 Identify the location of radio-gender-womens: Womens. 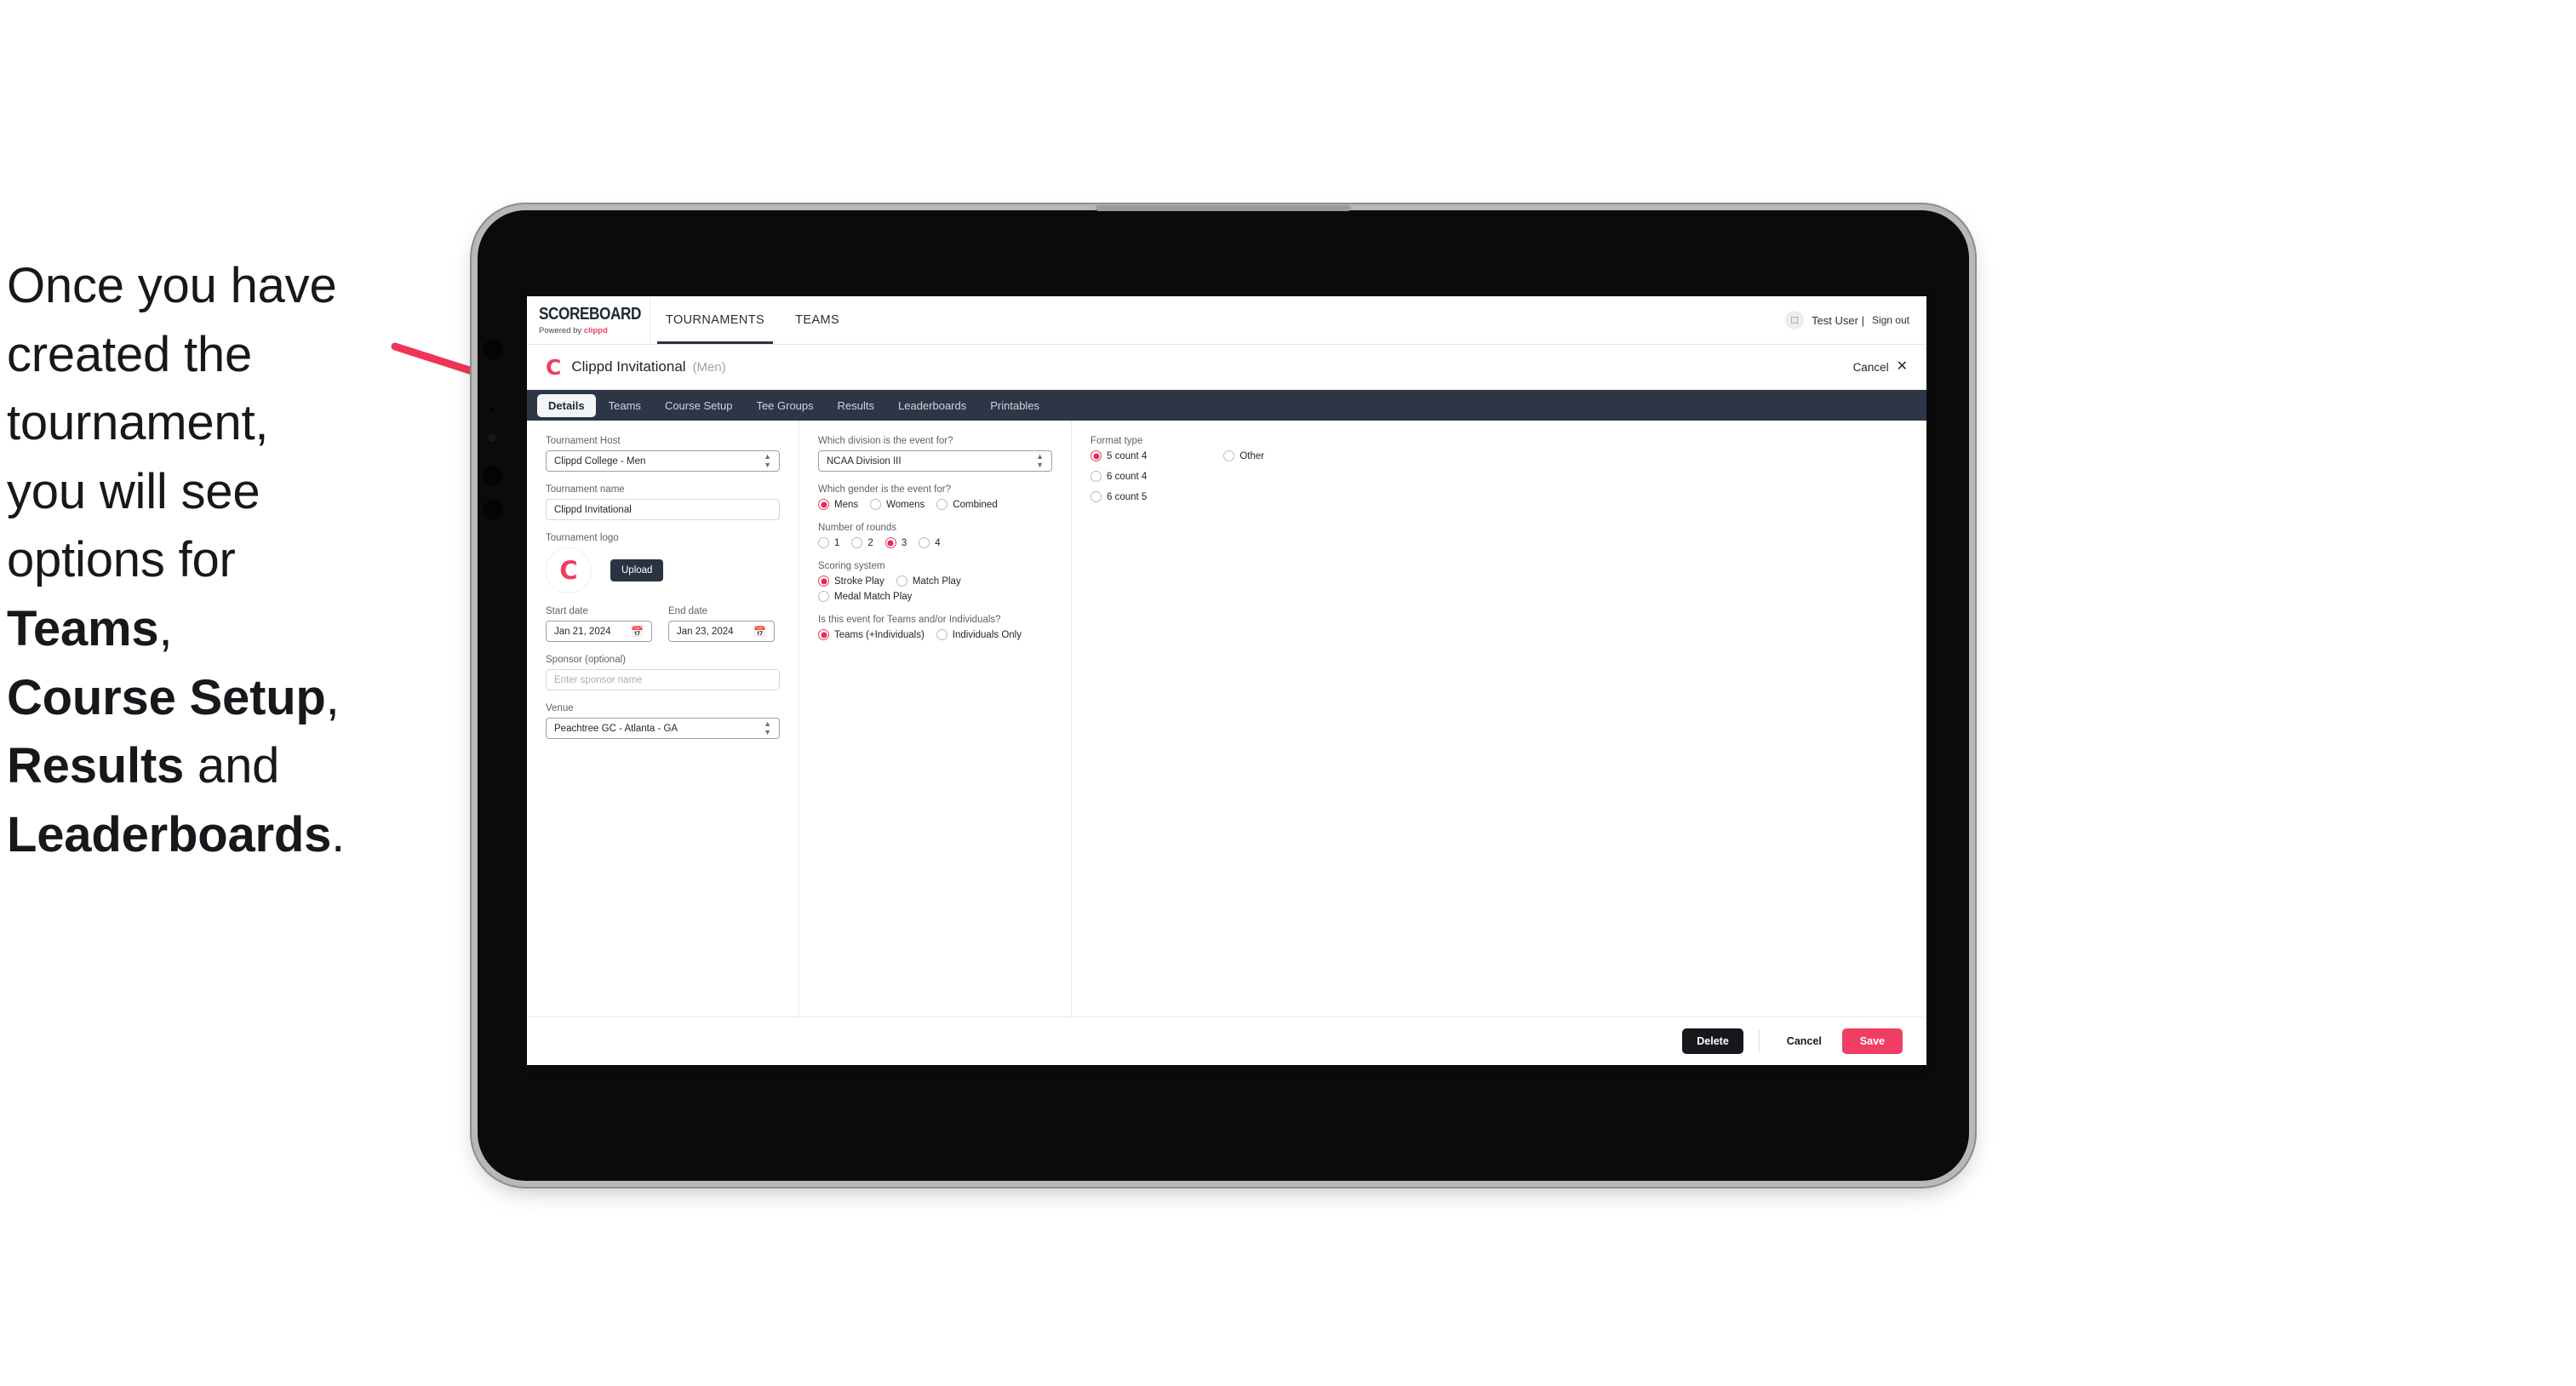
(897, 504).